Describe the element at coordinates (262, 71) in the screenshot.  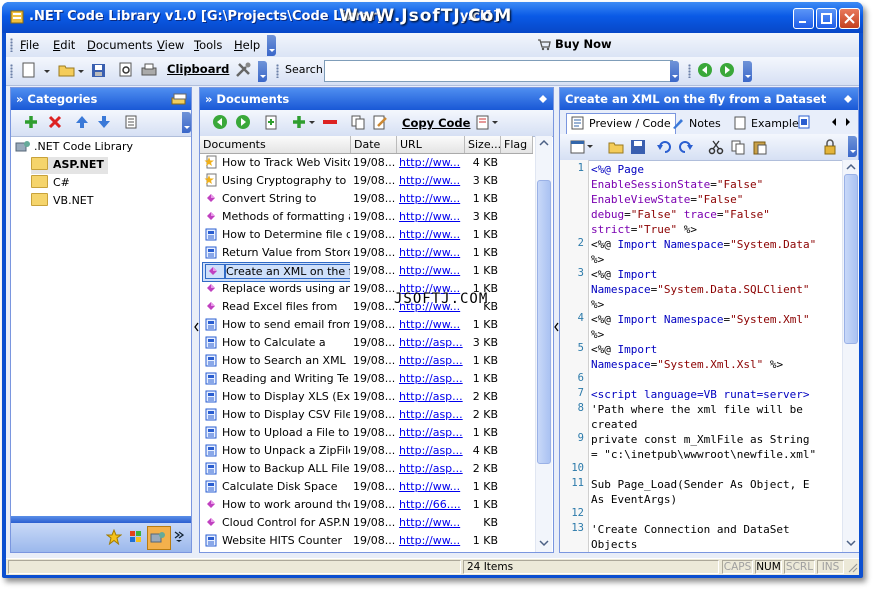
I see `toolbar-overflow-button` at that location.